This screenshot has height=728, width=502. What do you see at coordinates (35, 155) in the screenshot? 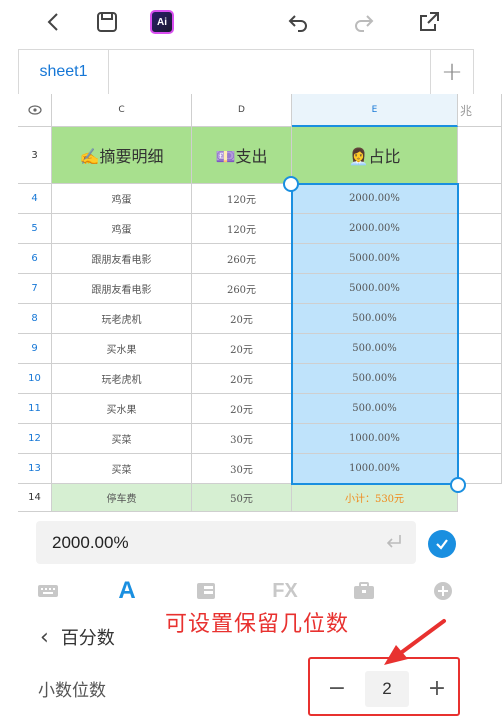
I see `row-header: 3` at bounding box center [35, 155].